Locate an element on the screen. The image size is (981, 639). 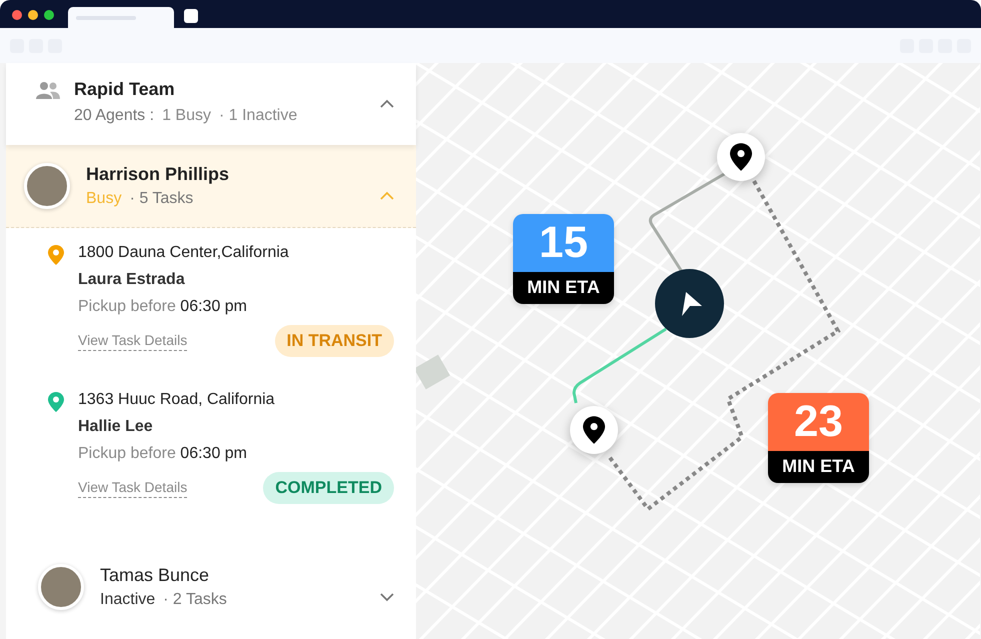
maximize-window-icon is located at coordinates (49, 15).